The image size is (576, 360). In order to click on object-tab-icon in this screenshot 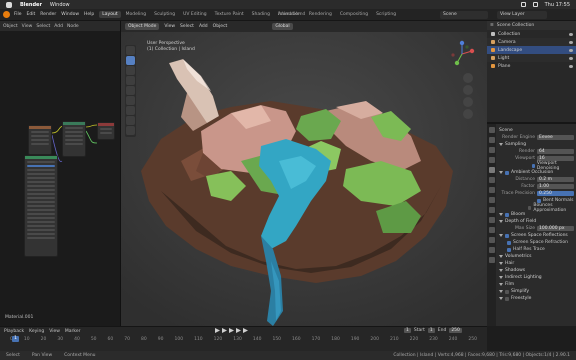, I will do `click(492, 190)`.